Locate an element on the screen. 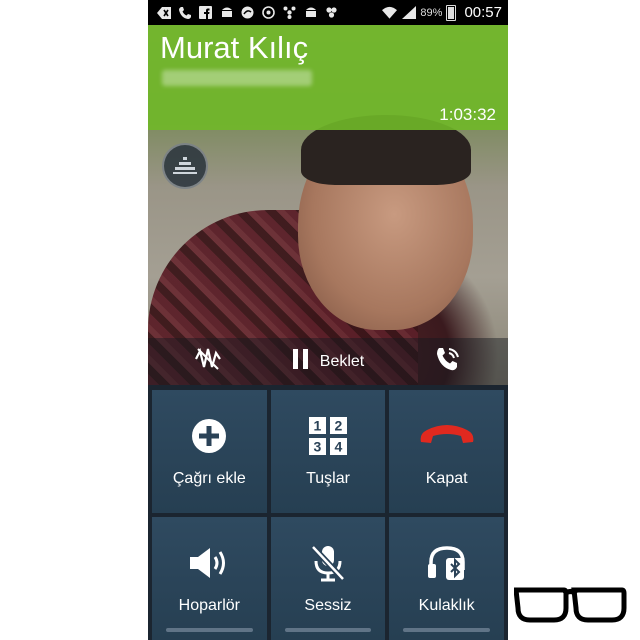  call-control-bar: Beklet is located at coordinates (328, 361).